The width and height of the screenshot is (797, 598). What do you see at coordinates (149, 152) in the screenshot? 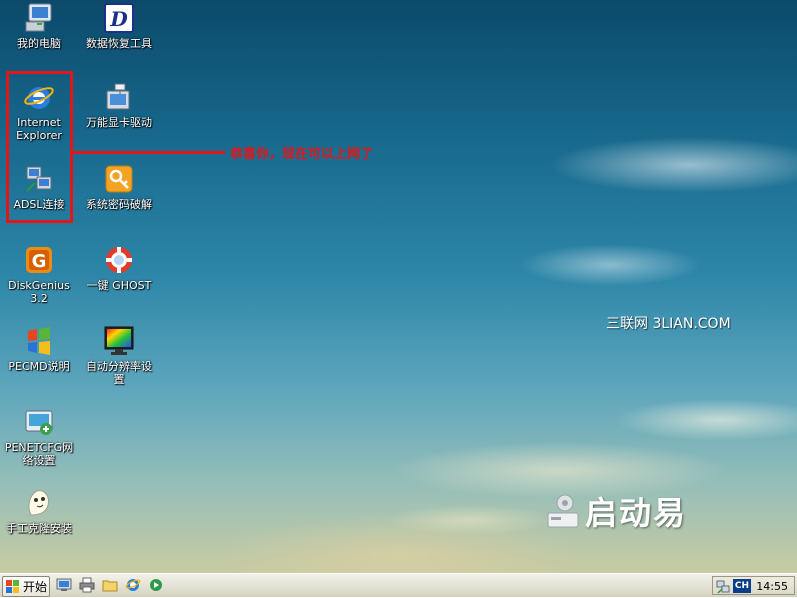
I see `callout-line` at bounding box center [149, 152].